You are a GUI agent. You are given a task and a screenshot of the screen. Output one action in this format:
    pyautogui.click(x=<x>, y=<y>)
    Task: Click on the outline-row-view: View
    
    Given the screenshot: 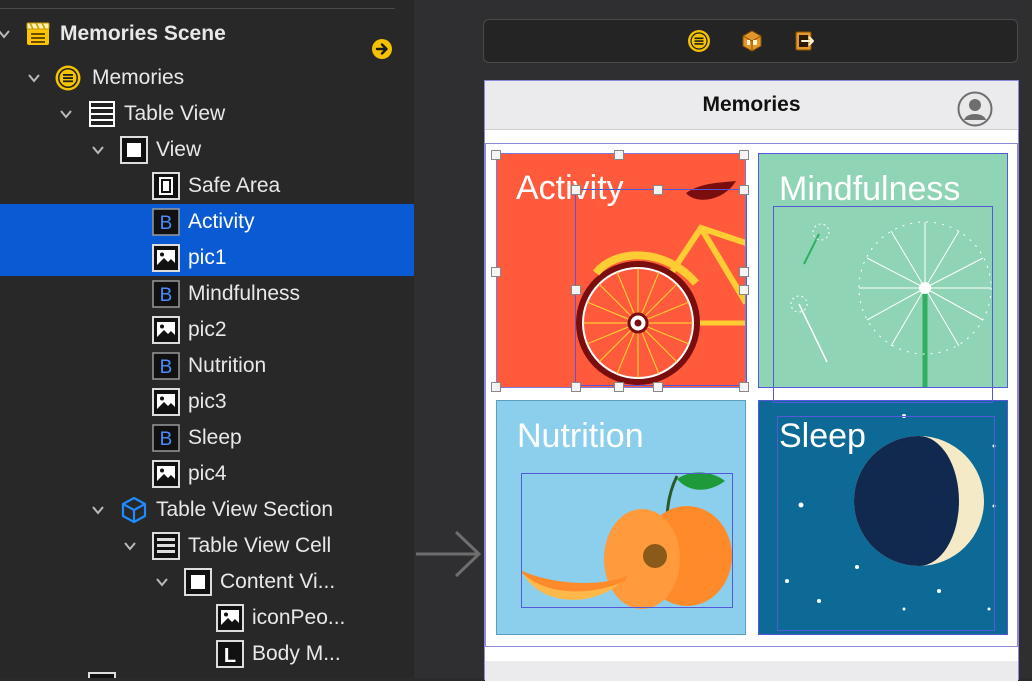 What is the action you would take?
    pyautogui.click(x=207, y=150)
    